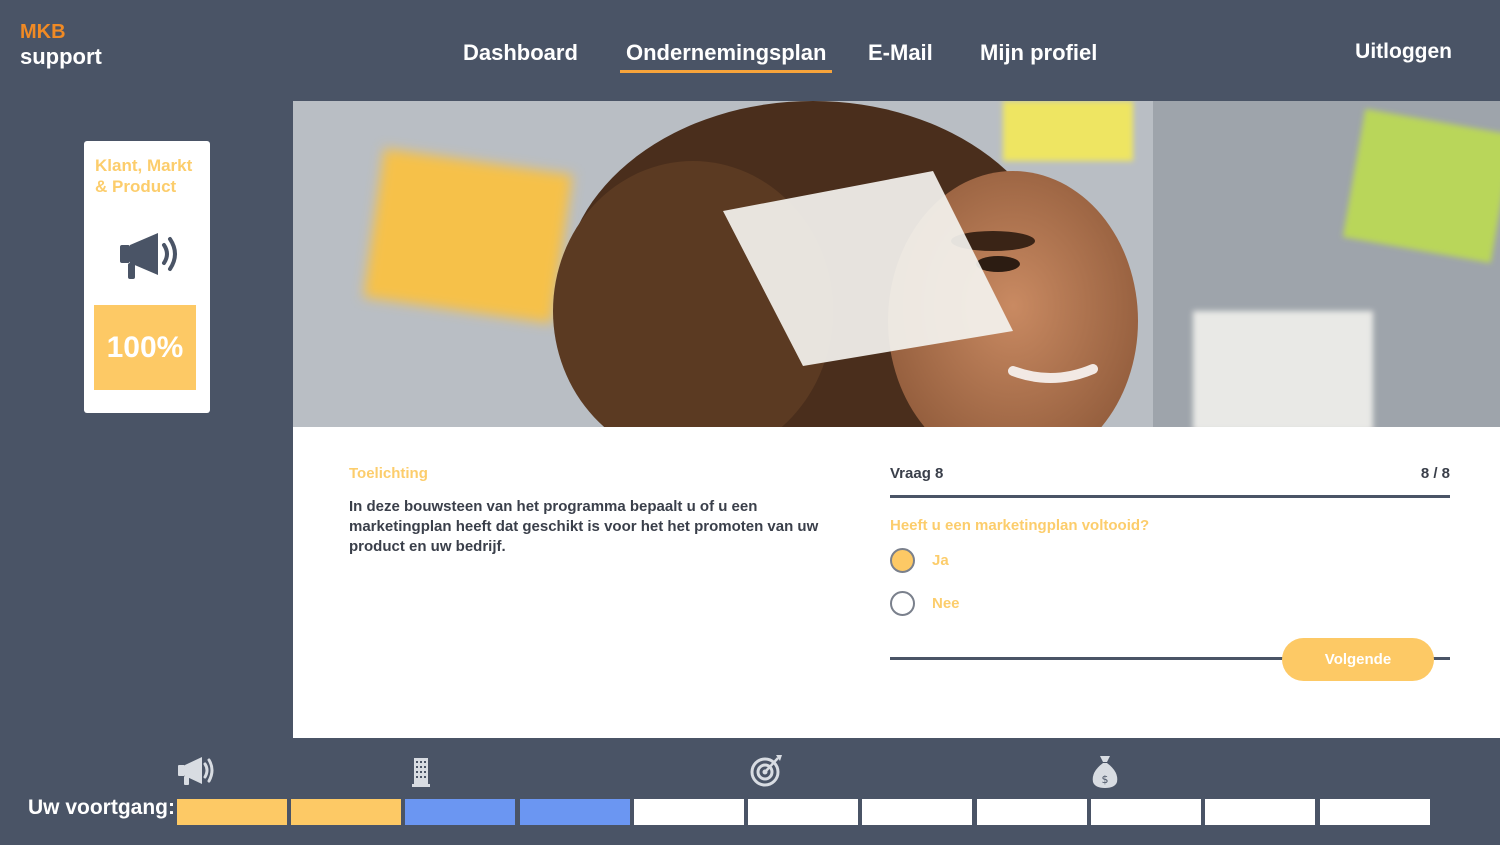 This screenshot has height=845, width=1500. I want to click on next-button: Volgende, so click(1358, 659).